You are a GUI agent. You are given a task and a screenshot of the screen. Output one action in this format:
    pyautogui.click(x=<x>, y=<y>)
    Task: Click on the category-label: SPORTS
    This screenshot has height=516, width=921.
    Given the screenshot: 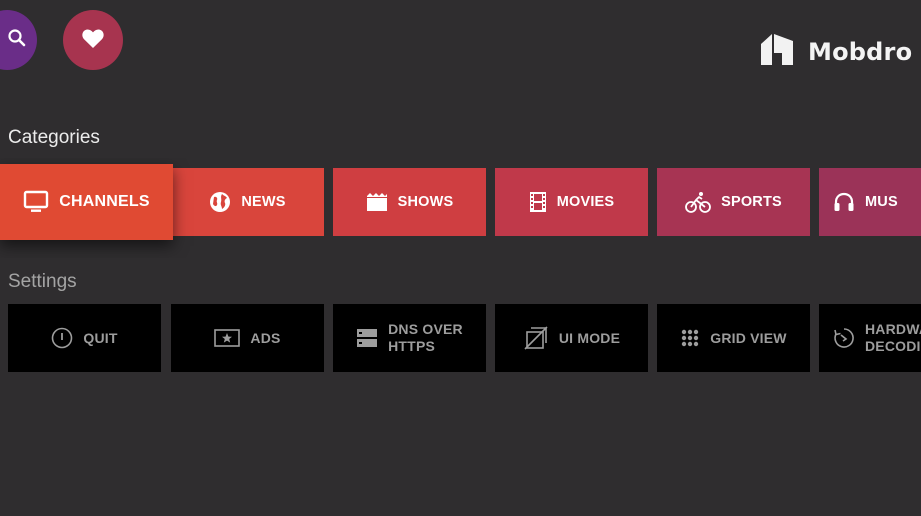 What is the action you would take?
    pyautogui.click(x=751, y=202)
    